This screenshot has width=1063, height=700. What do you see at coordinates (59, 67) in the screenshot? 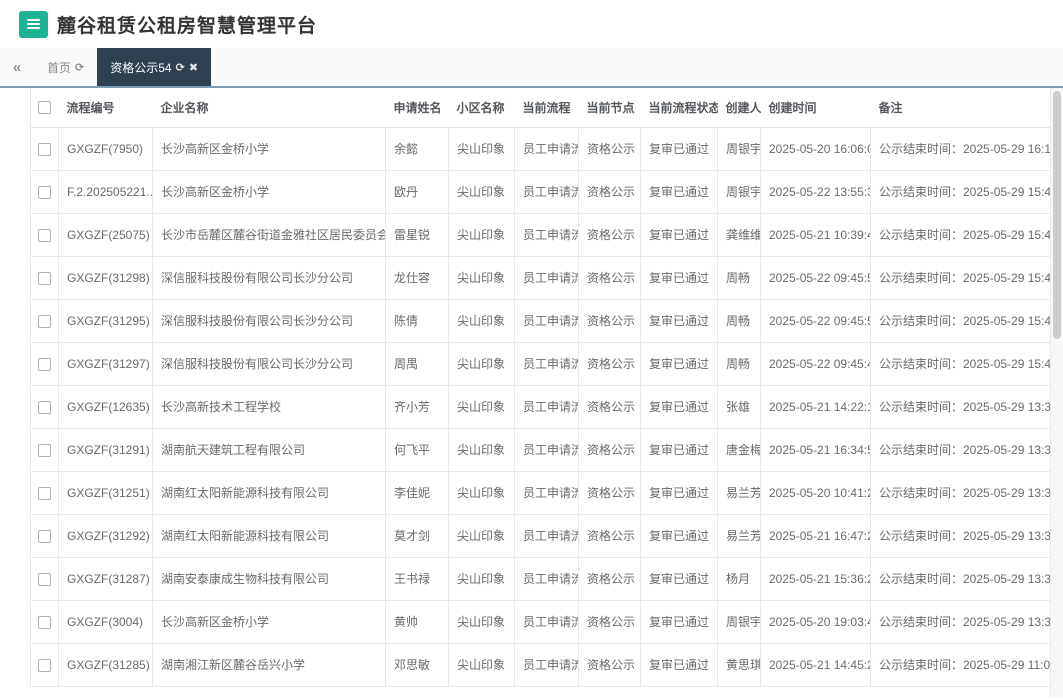
I see `tab-home-label: 首页` at bounding box center [59, 67].